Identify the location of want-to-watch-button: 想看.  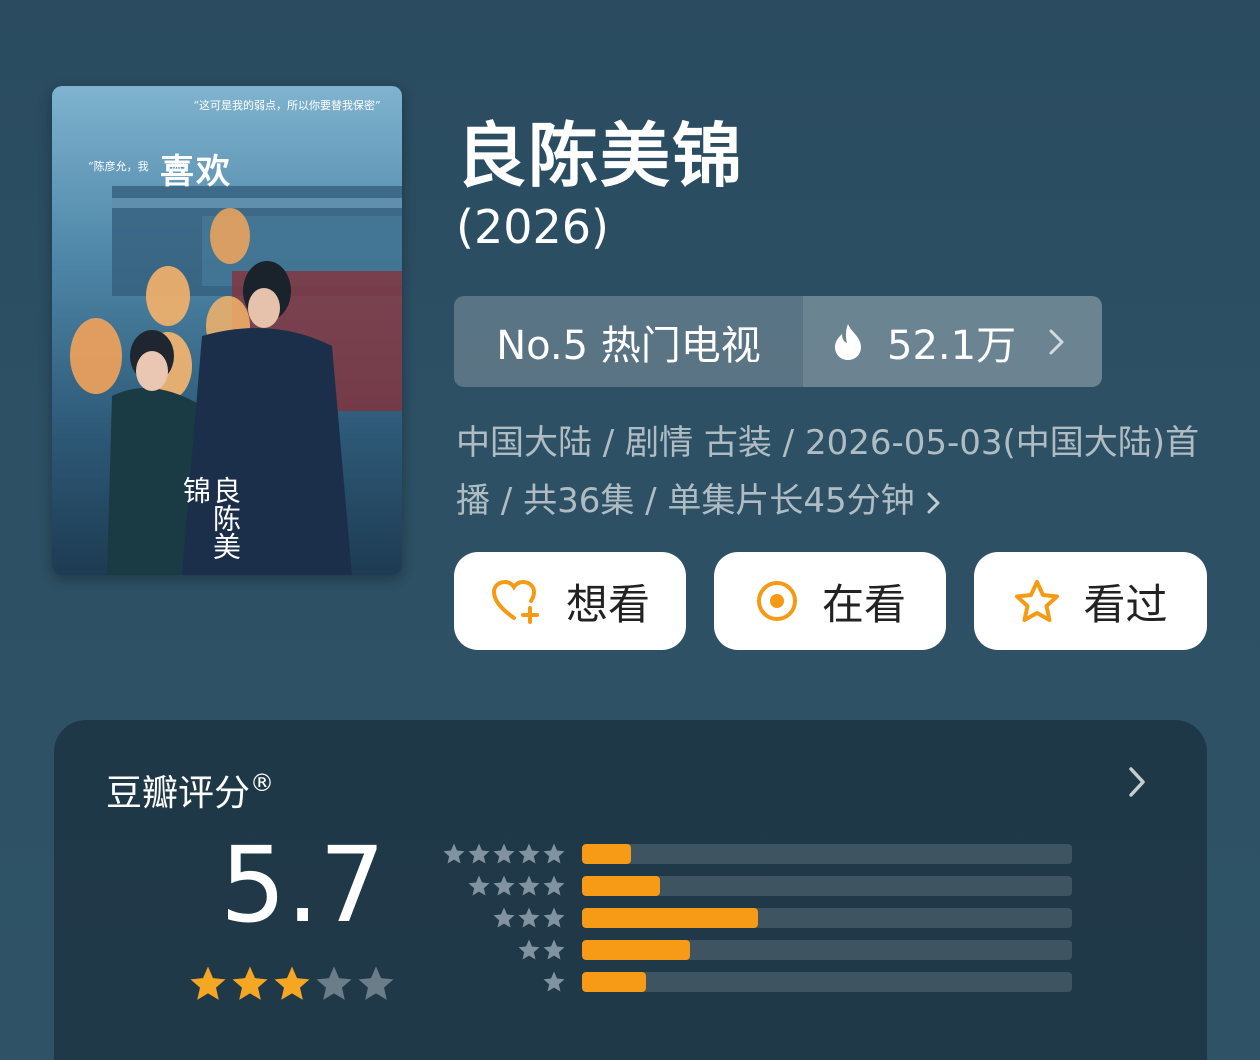
(570, 601).